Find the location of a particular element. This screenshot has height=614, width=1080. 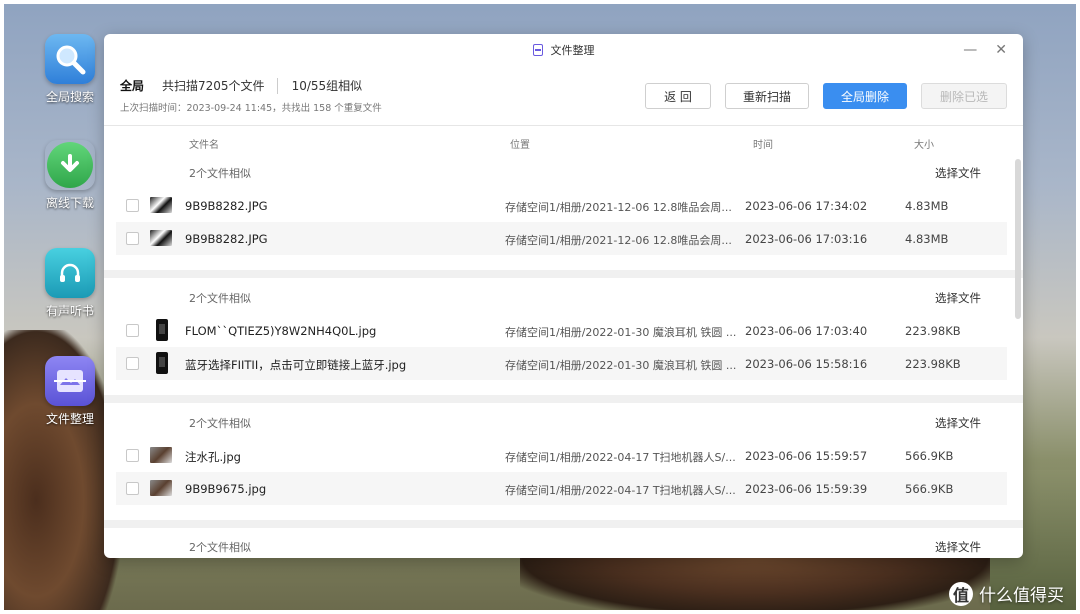

column-header-size: 大小 is located at coordinates (924, 143).